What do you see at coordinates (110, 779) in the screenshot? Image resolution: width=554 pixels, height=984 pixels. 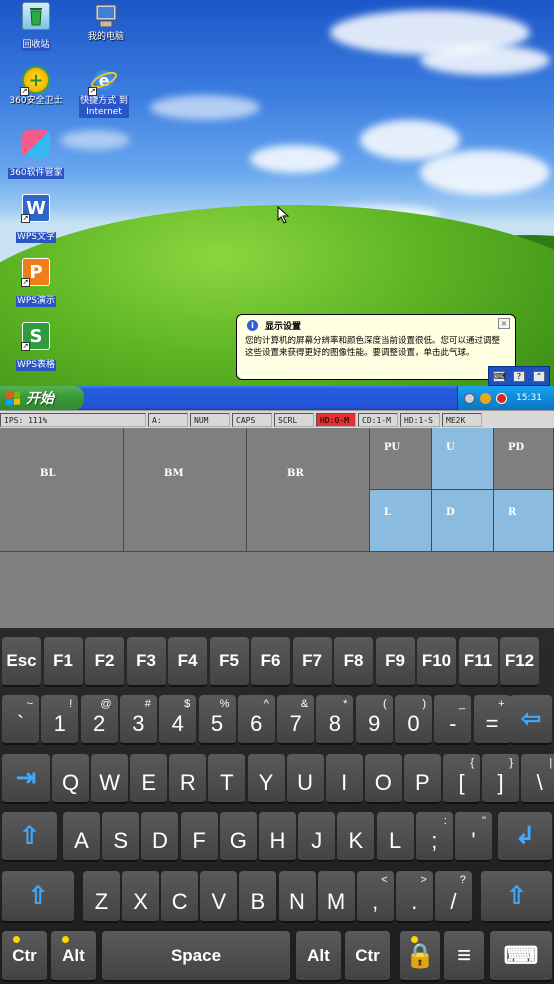 I see `key-w: W` at bounding box center [110, 779].